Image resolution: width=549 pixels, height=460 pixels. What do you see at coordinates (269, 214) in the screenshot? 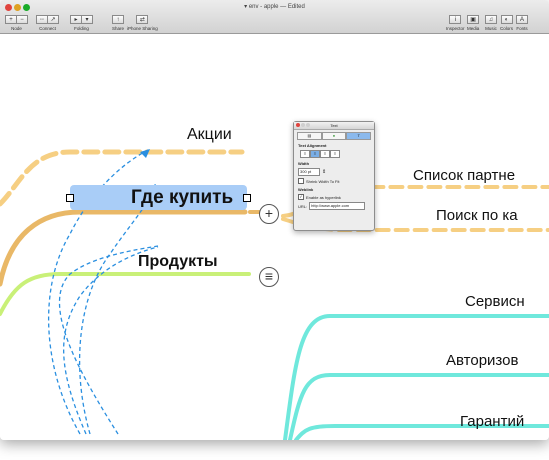
I see `add-child-button: +` at bounding box center [269, 214].